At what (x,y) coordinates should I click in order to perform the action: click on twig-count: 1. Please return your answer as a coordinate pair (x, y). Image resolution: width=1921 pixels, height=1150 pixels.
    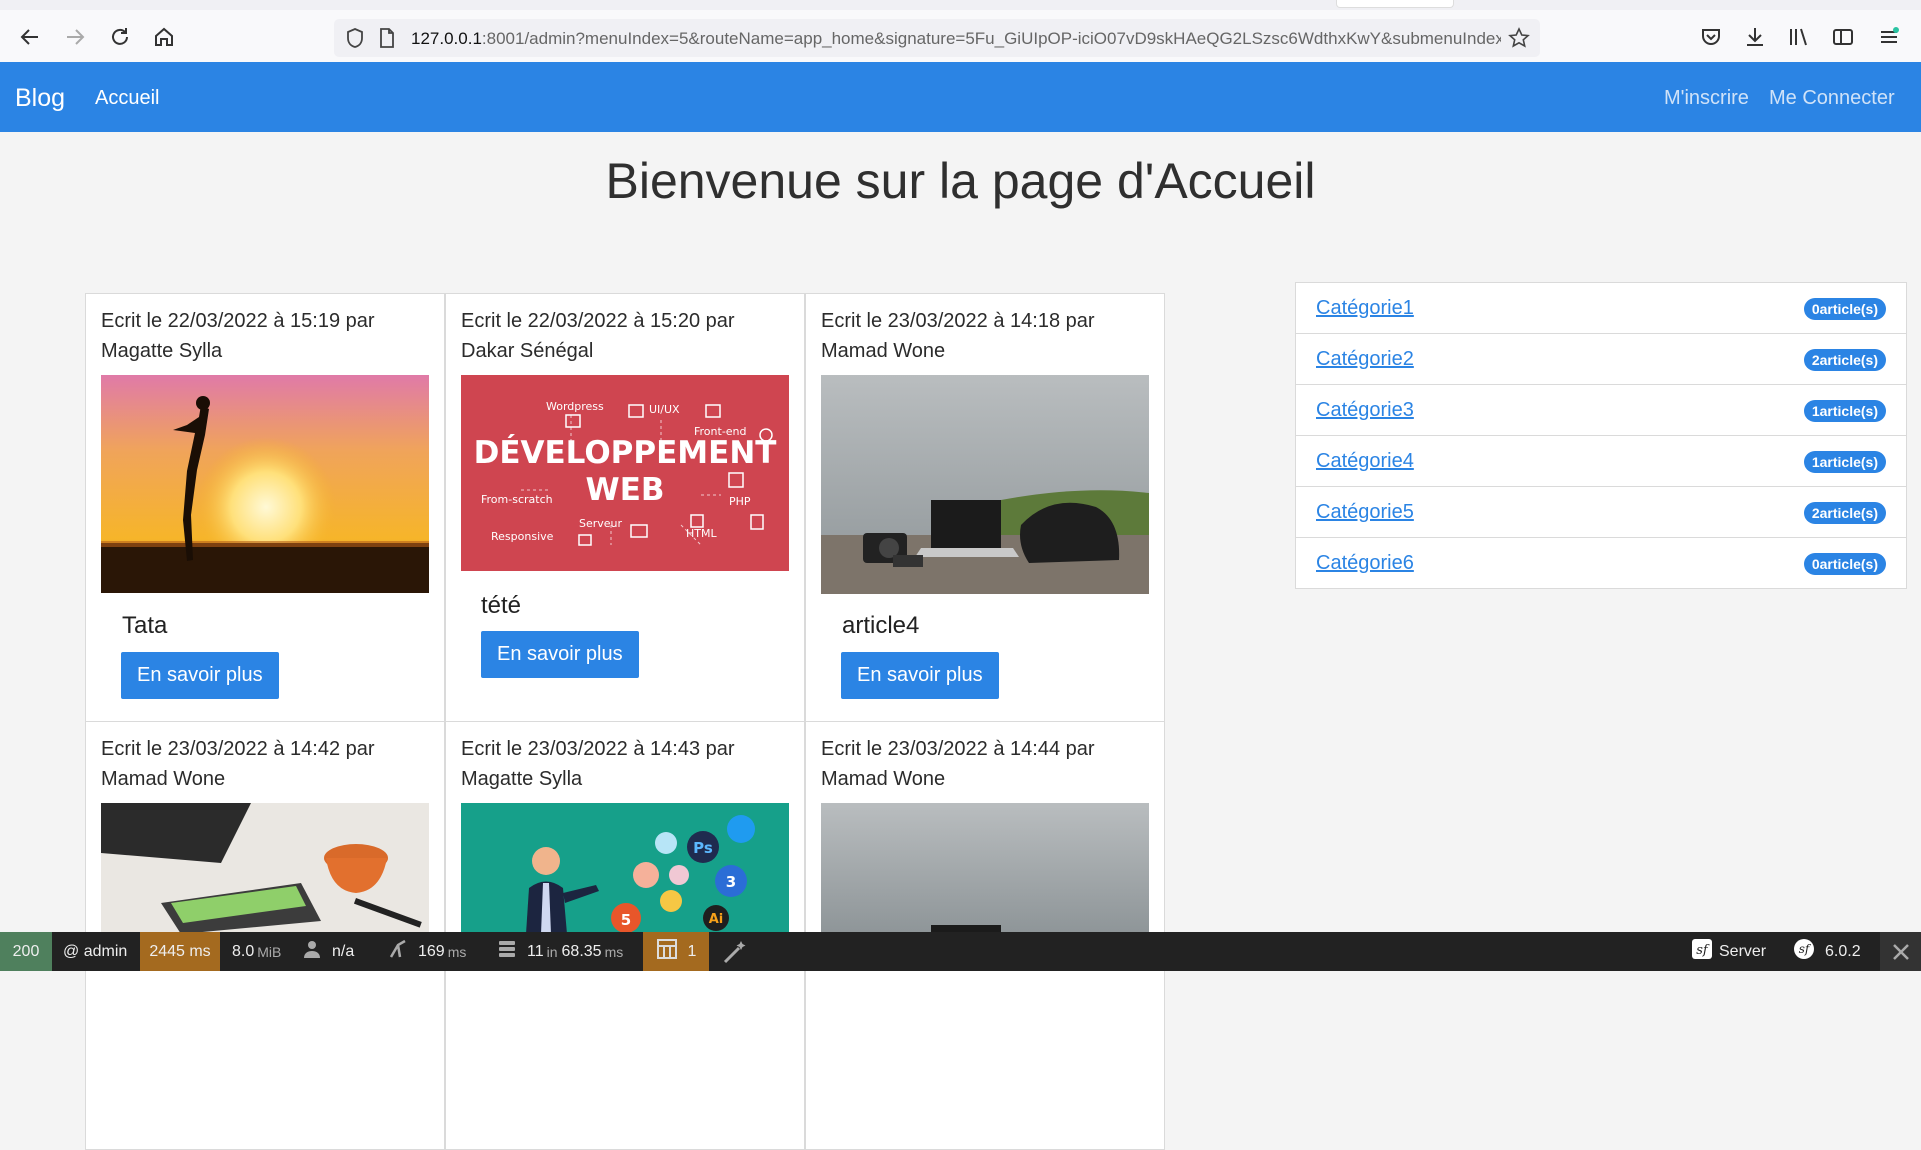
    Looking at the image, I should click on (692, 951).